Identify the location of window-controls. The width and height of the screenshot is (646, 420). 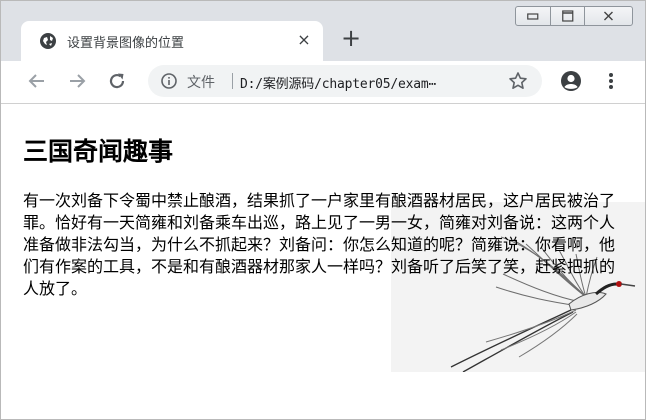
(574, 16).